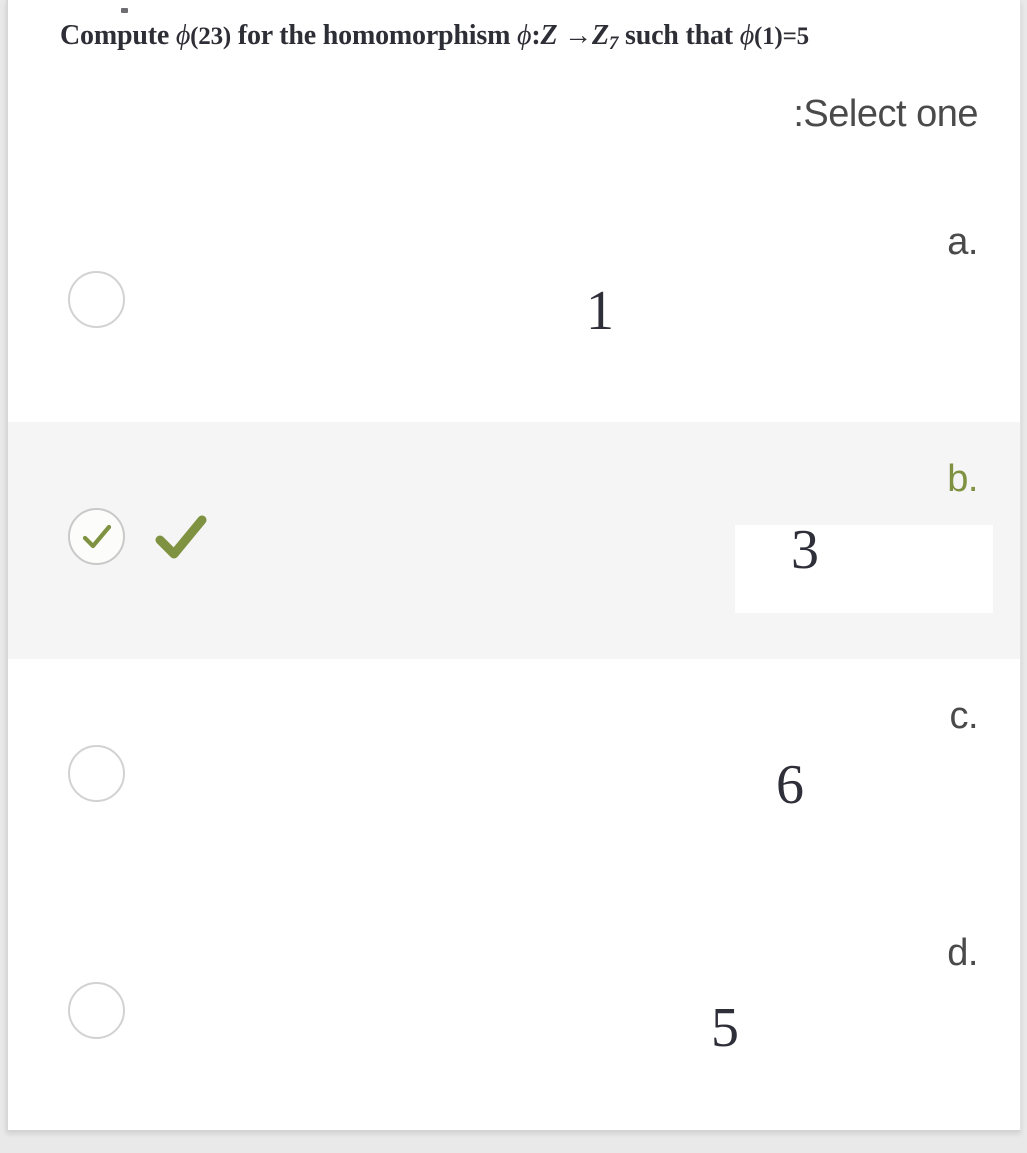 The image size is (1027, 1153). What do you see at coordinates (805, 550) in the screenshot?
I see `option-value-b: 3` at bounding box center [805, 550].